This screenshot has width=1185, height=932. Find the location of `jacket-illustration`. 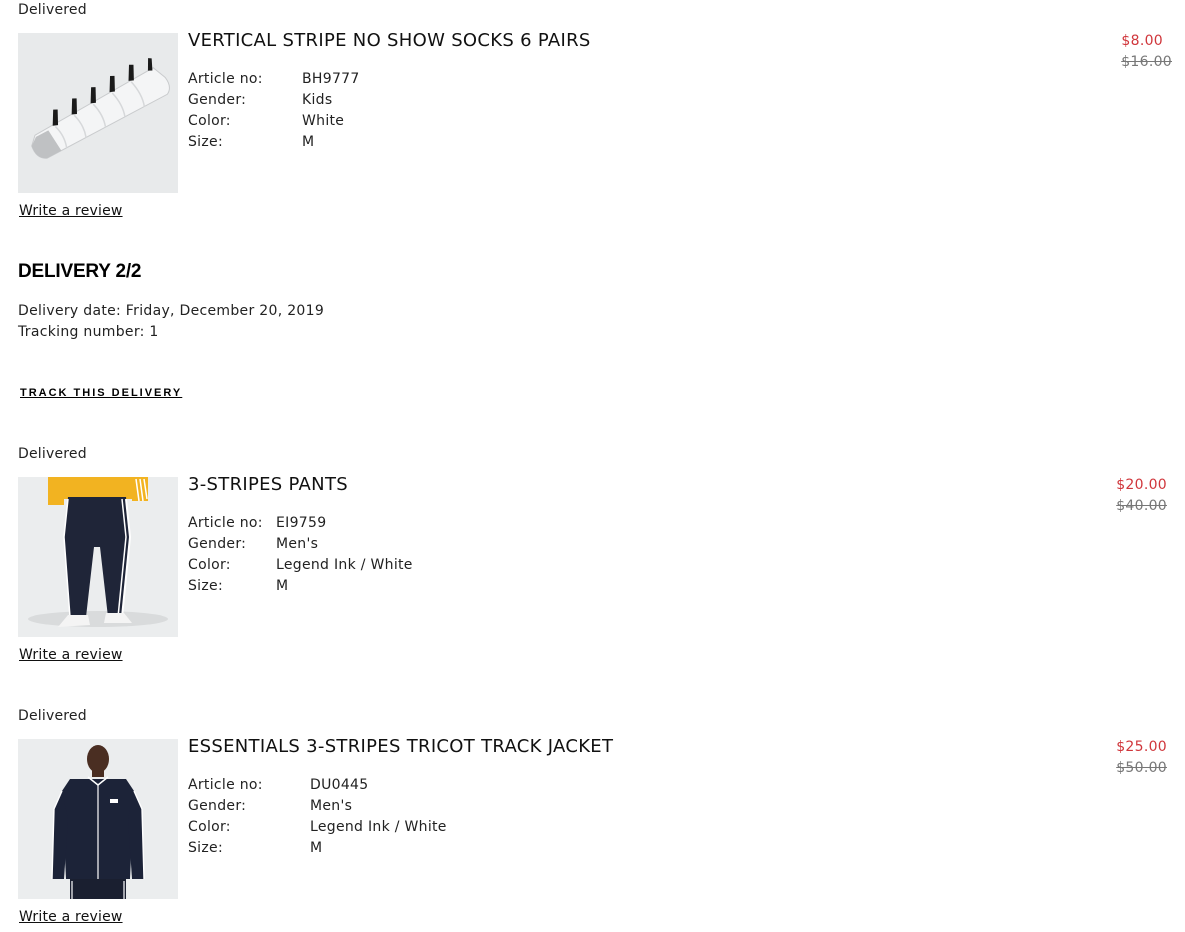

jacket-illustration is located at coordinates (98, 819).